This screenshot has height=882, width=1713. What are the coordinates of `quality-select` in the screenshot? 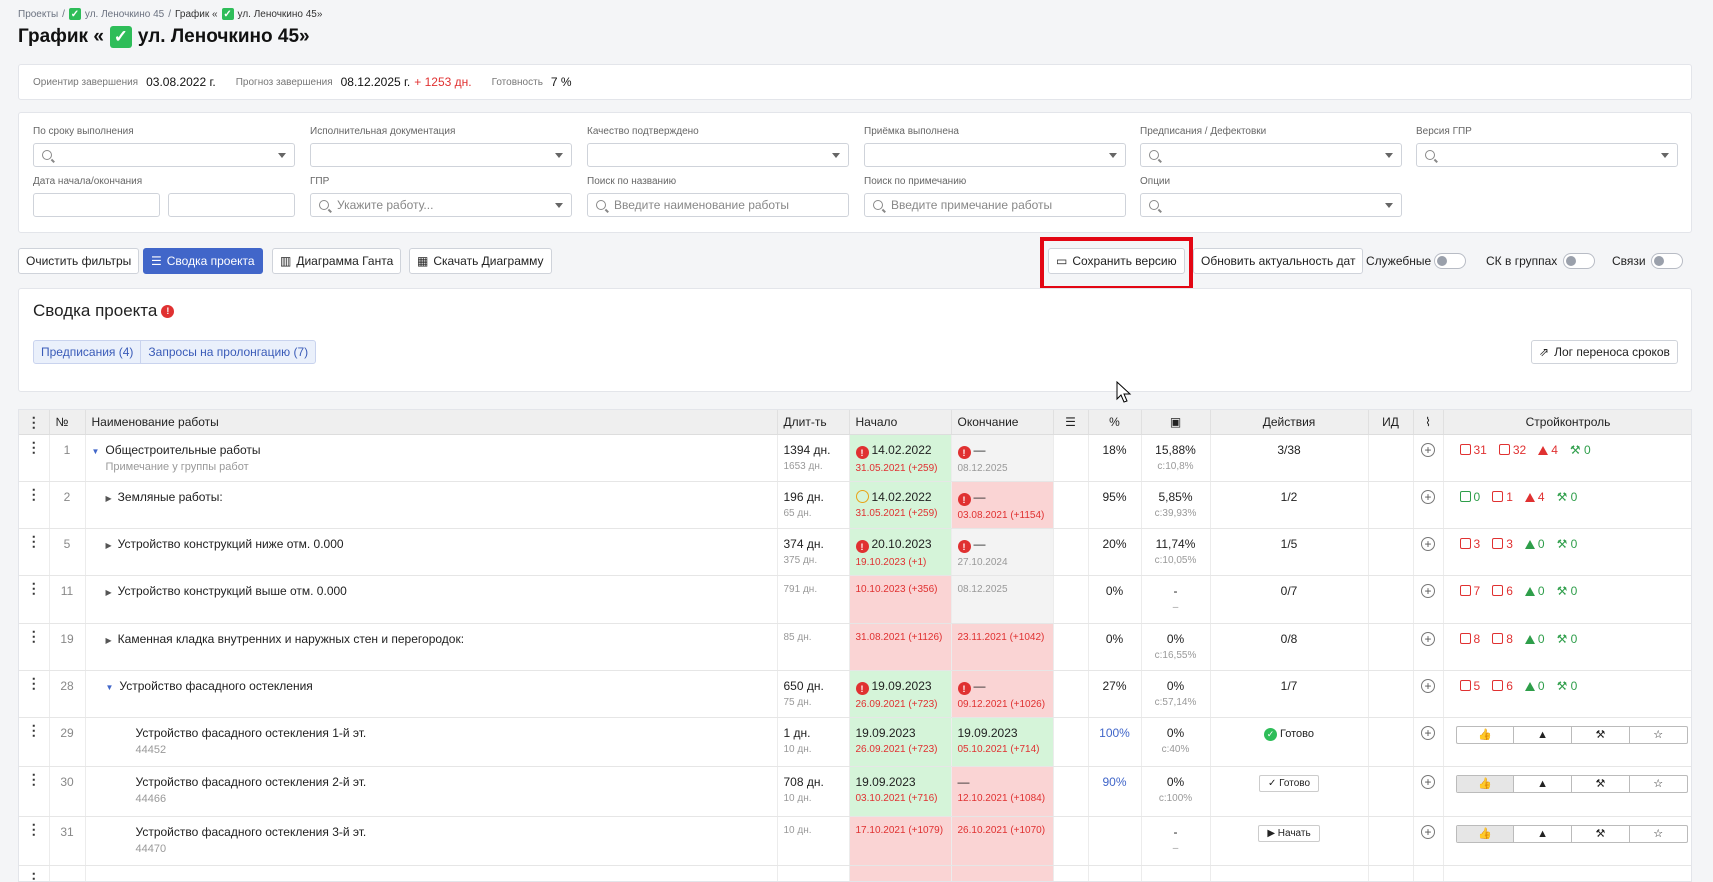 It's located at (718, 155).